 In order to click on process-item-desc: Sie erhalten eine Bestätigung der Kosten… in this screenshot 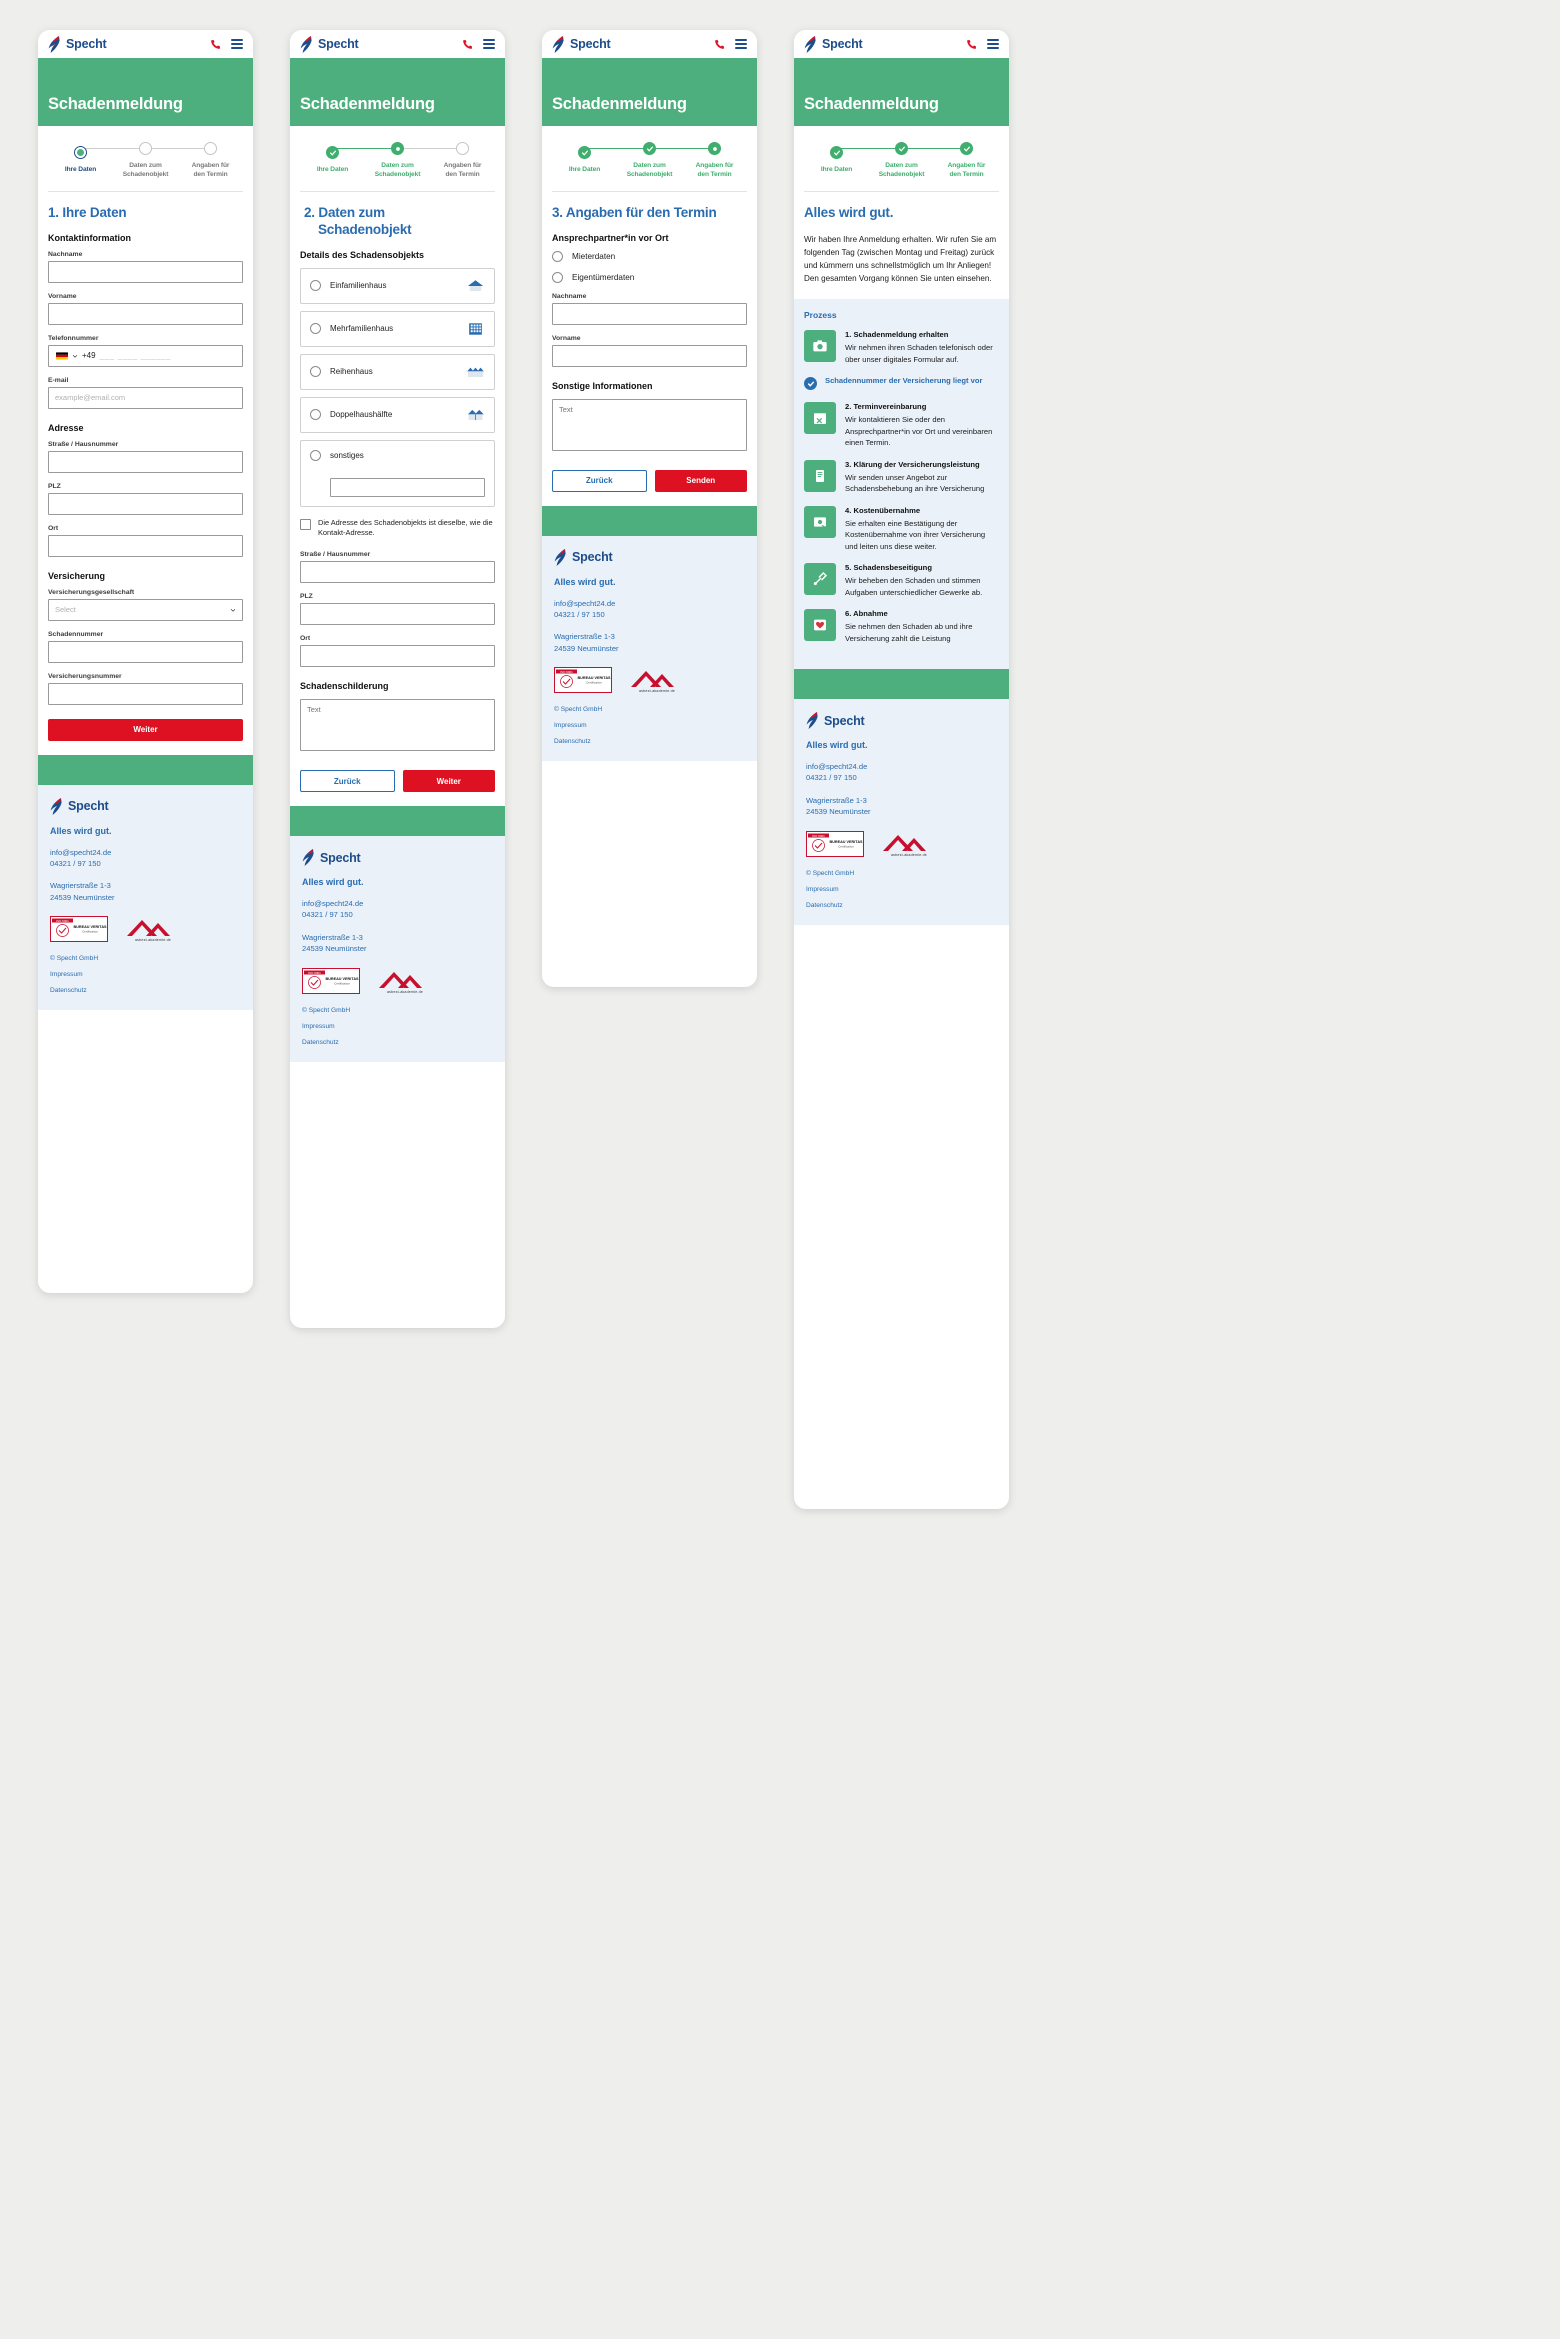, I will do `click(915, 534)`.